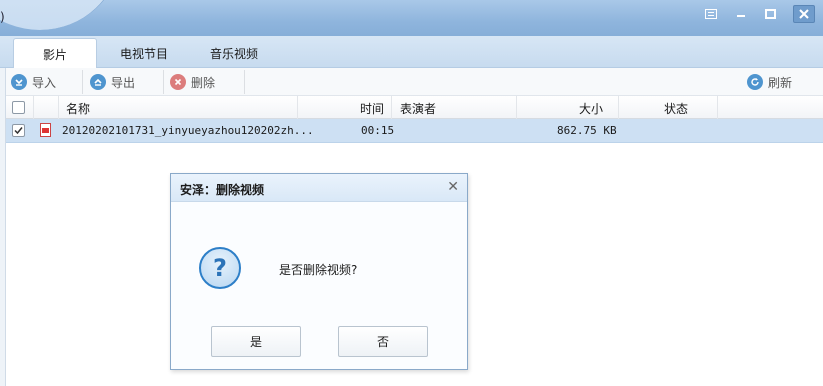 The image size is (823, 386). I want to click on tab-movies: 影片, so click(55, 53).